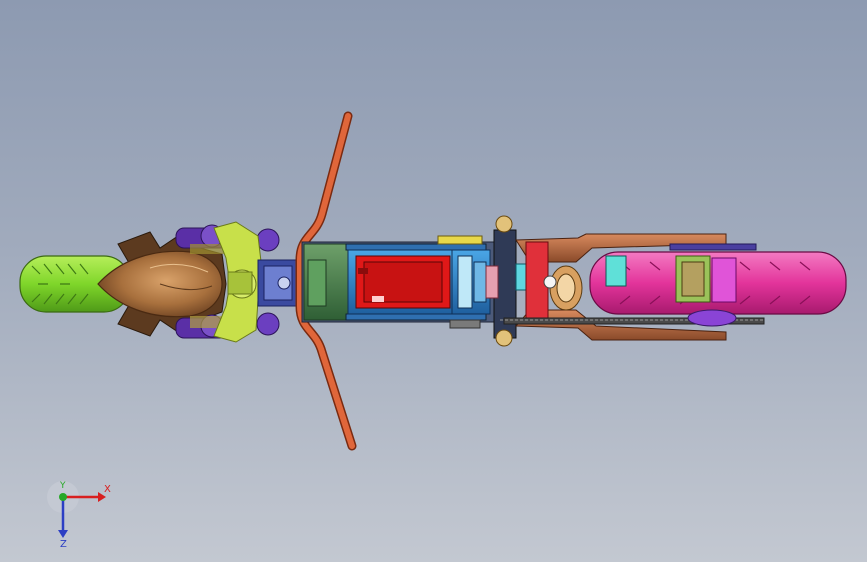 The width and height of the screenshot is (867, 562). What do you see at coordinates (718, 283) in the screenshot?
I see `rear-tire` at bounding box center [718, 283].